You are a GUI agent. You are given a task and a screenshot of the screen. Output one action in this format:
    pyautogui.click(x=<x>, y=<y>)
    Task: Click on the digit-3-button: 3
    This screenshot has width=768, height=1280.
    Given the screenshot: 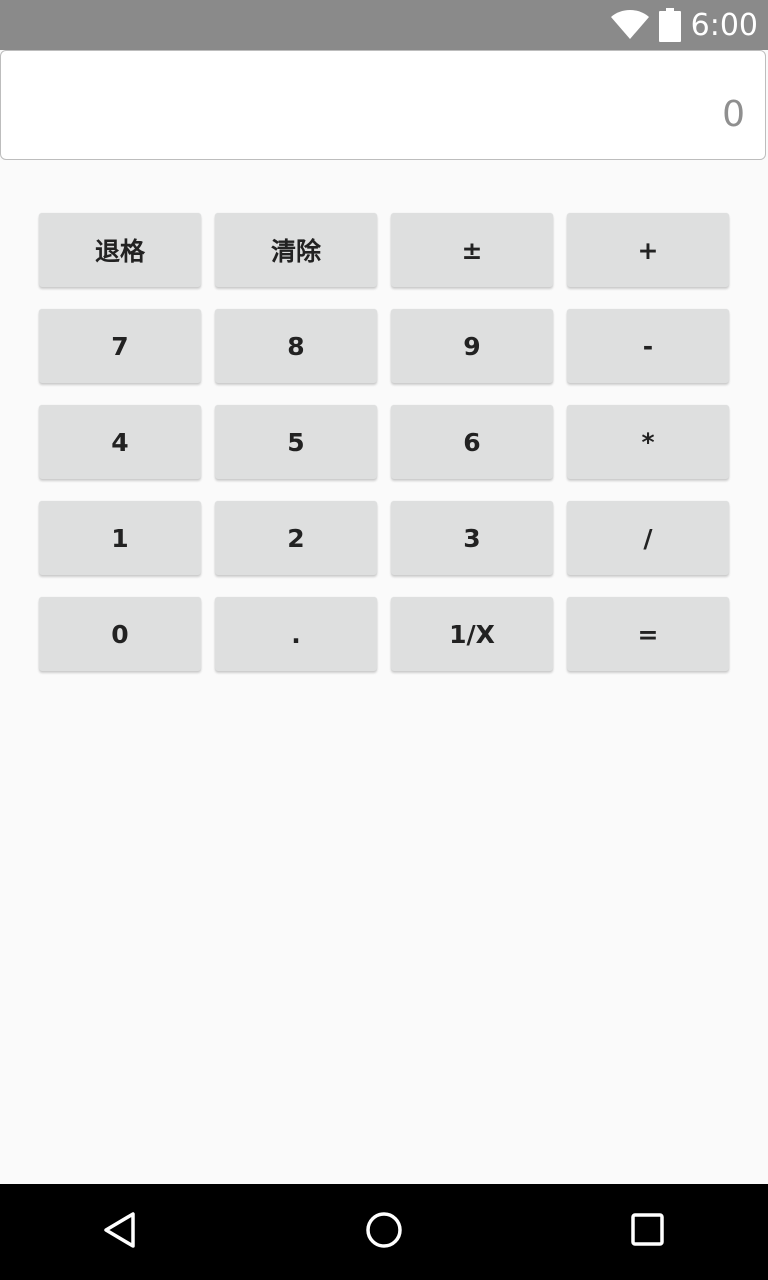 What is the action you would take?
    pyautogui.click(x=472, y=538)
    